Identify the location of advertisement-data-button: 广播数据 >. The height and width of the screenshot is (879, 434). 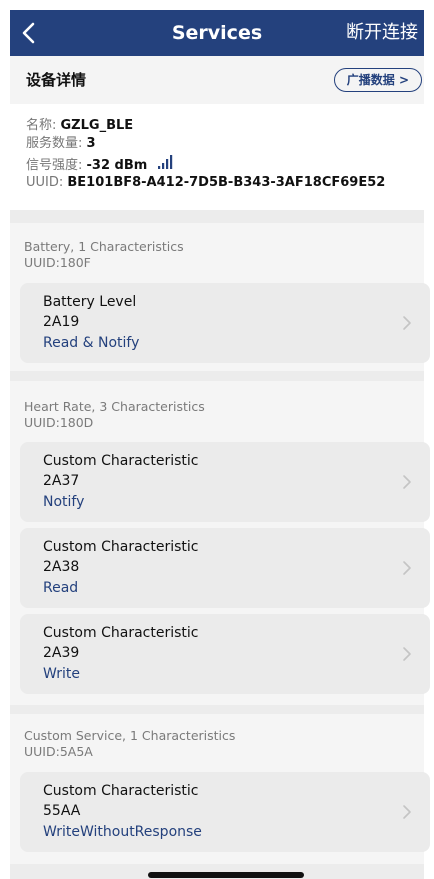
(377, 80).